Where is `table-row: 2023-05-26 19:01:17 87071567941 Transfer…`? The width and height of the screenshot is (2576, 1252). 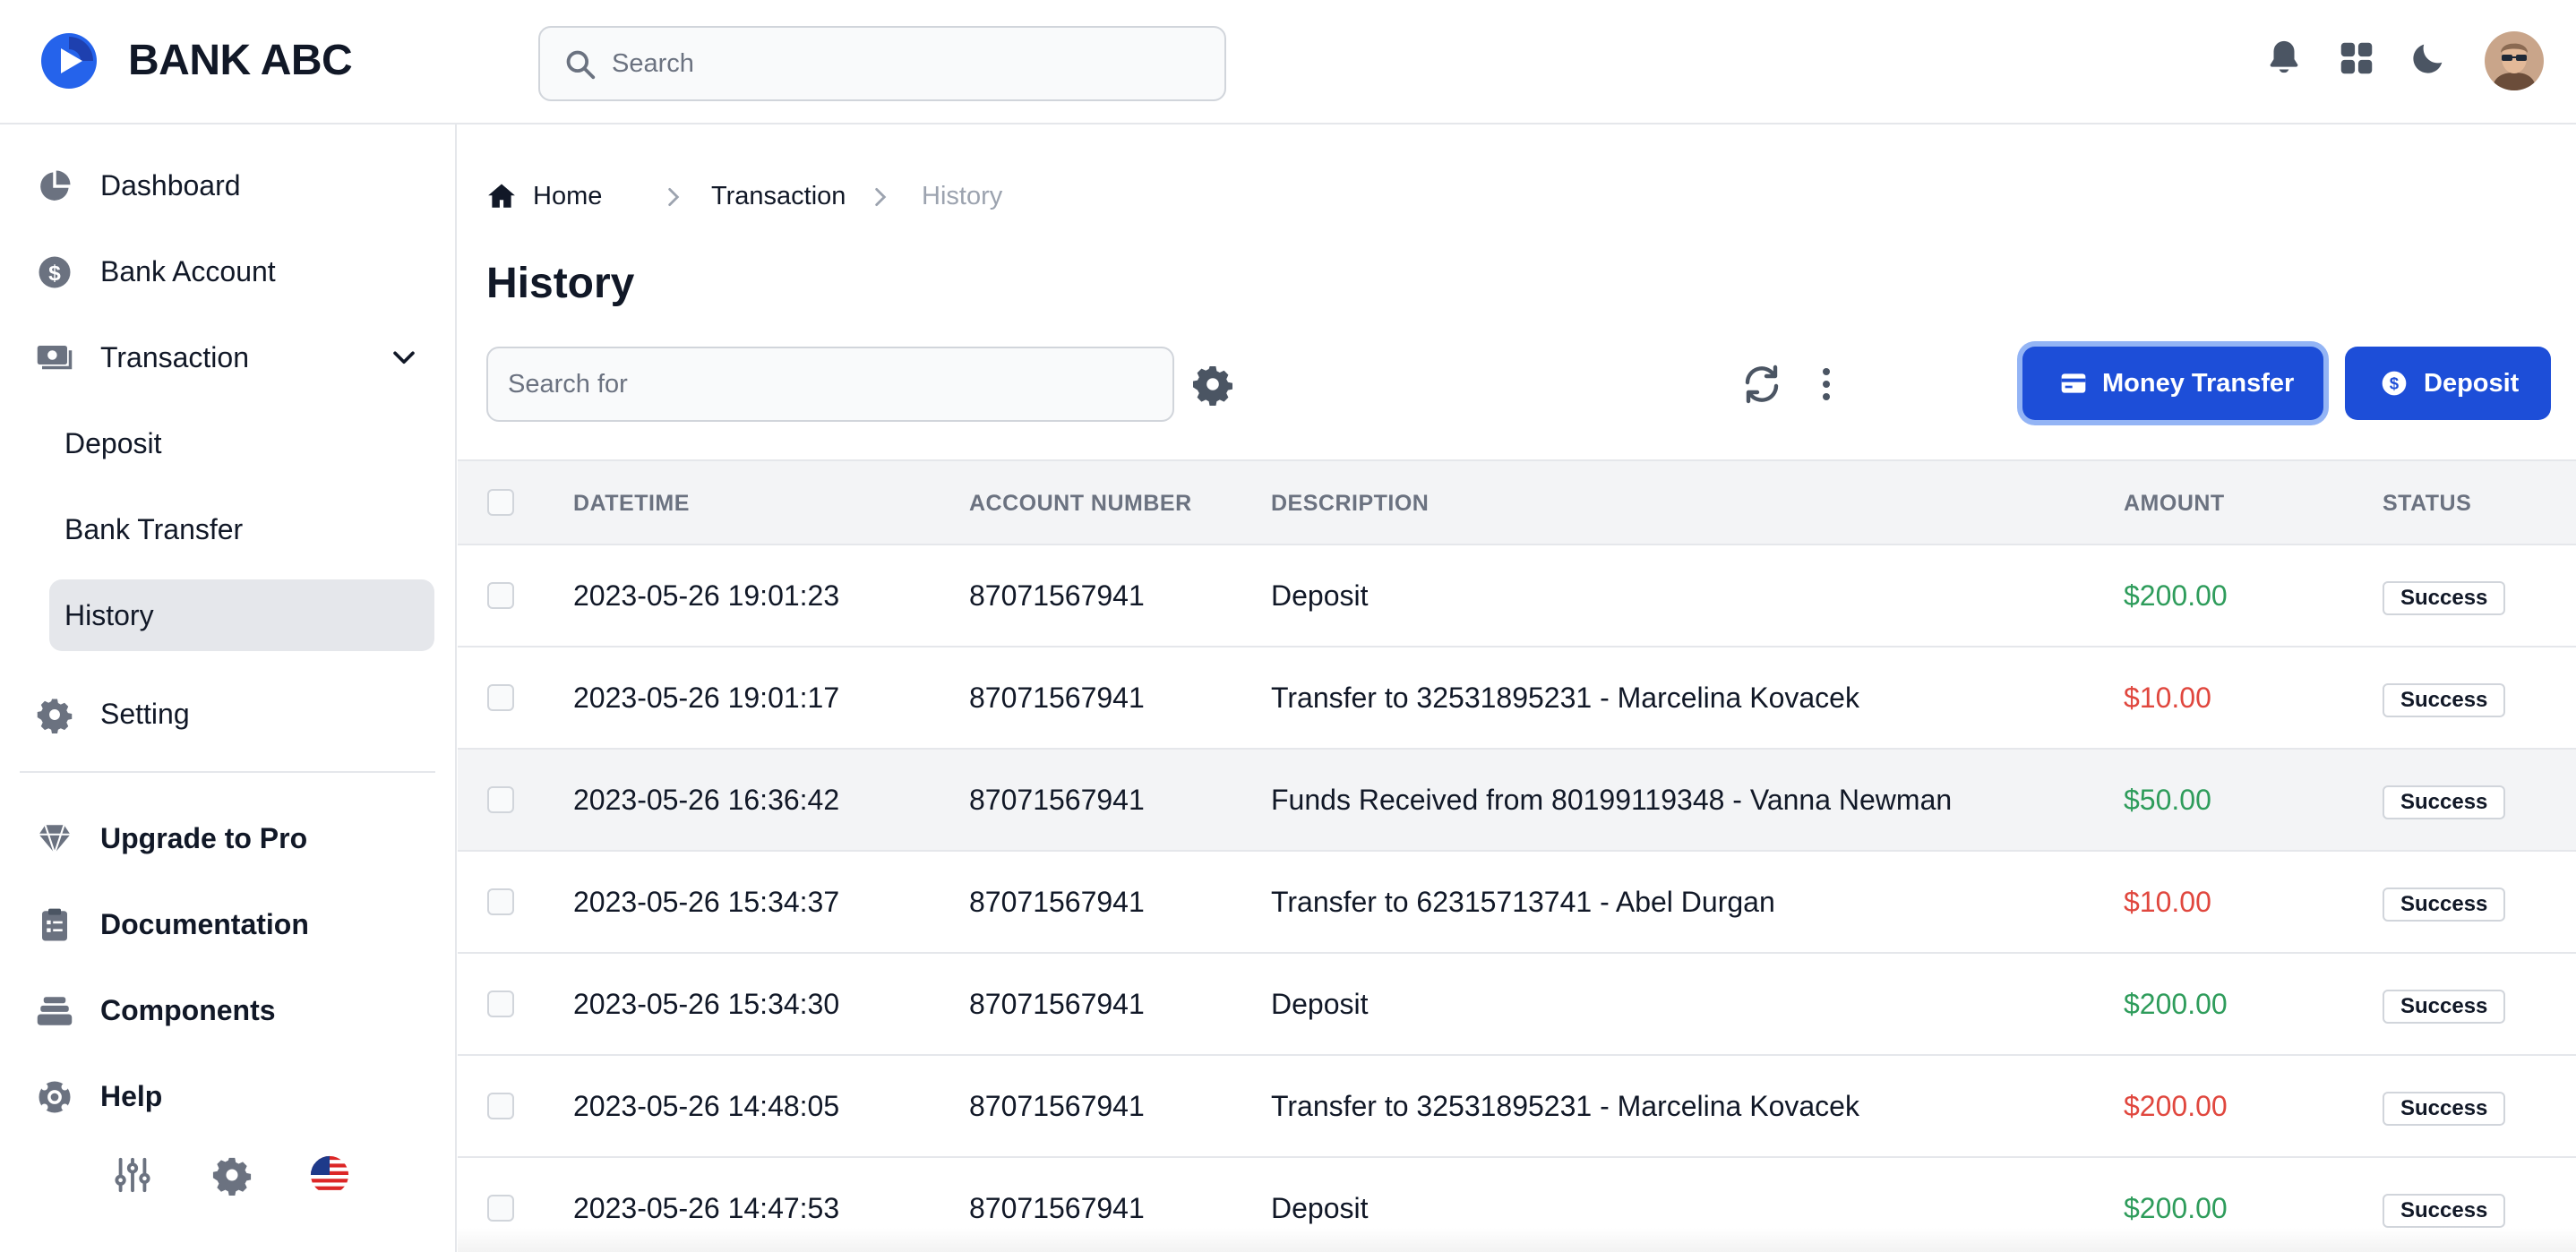 table-row: 2023-05-26 19:01:17 87071567941 Transfer… is located at coordinates (1517, 698).